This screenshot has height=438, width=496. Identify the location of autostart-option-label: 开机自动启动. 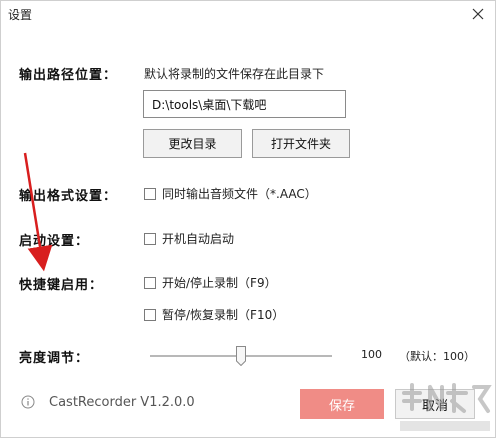
(198, 239).